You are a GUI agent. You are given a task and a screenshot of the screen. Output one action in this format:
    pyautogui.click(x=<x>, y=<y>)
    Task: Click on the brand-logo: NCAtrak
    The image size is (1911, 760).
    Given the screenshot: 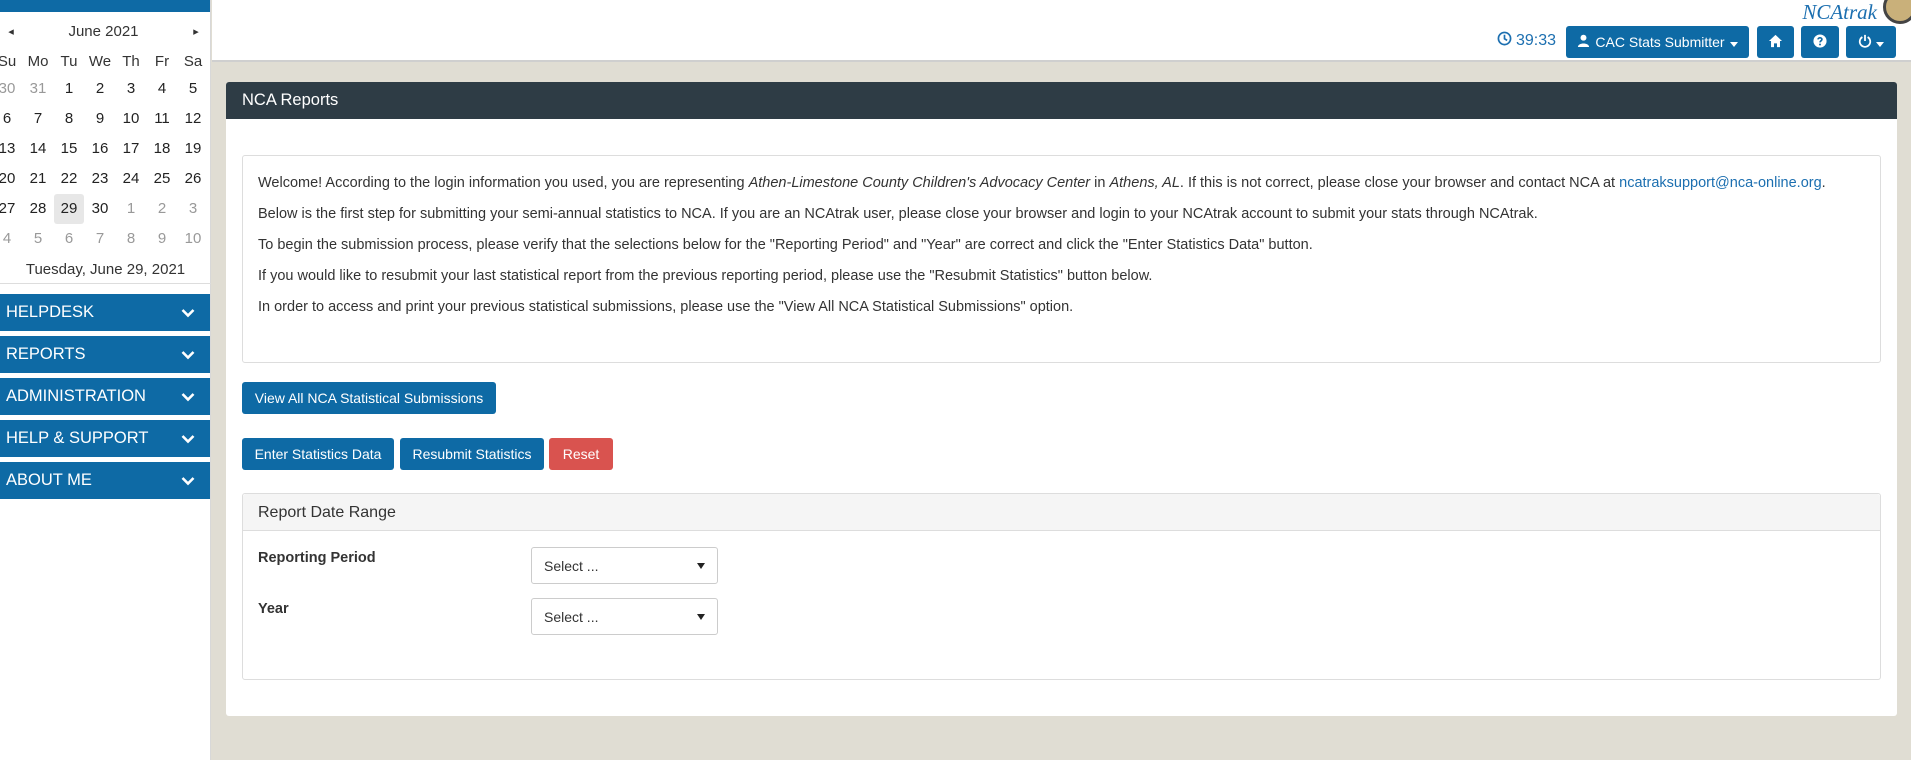 What is the action you would take?
    pyautogui.click(x=1839, y=12)
    